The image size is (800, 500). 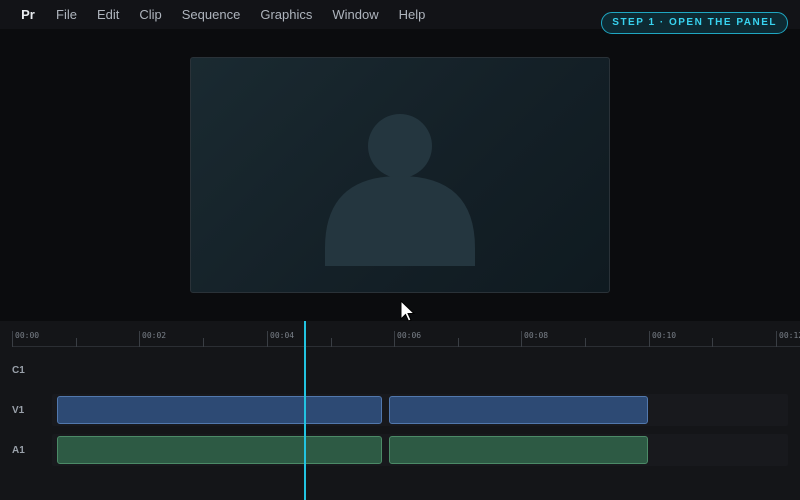 I want to click on app-logo: Pr, so click(x=28, y=14).